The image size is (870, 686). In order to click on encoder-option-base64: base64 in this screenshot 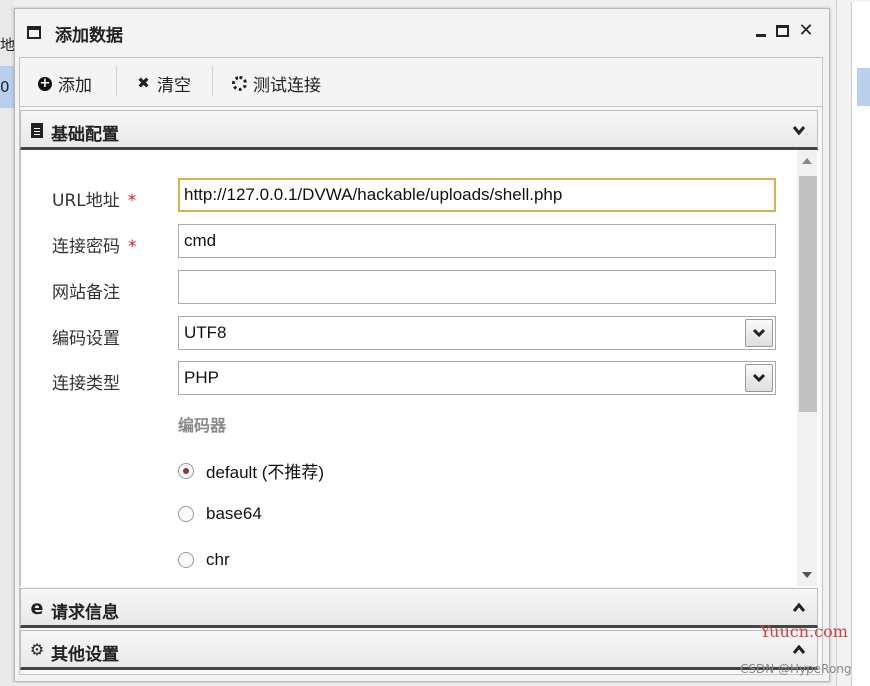, I will do `click(220, 514)`.